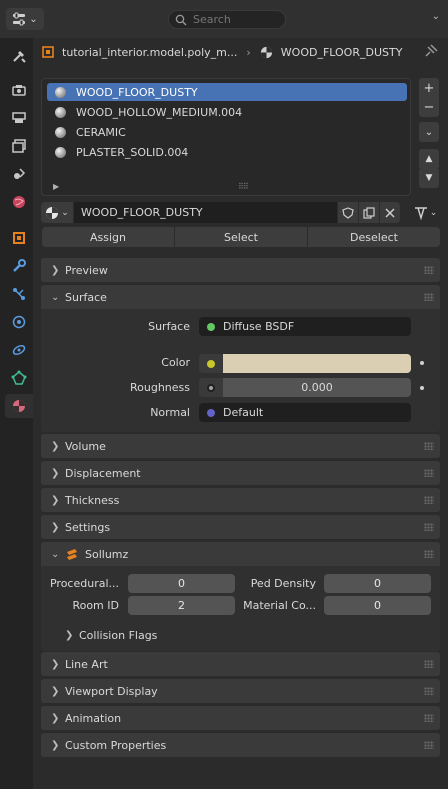 Image resolution: width=448 pixels, height=789 pixels. I want to click on material-name-field, so click(205, 212).